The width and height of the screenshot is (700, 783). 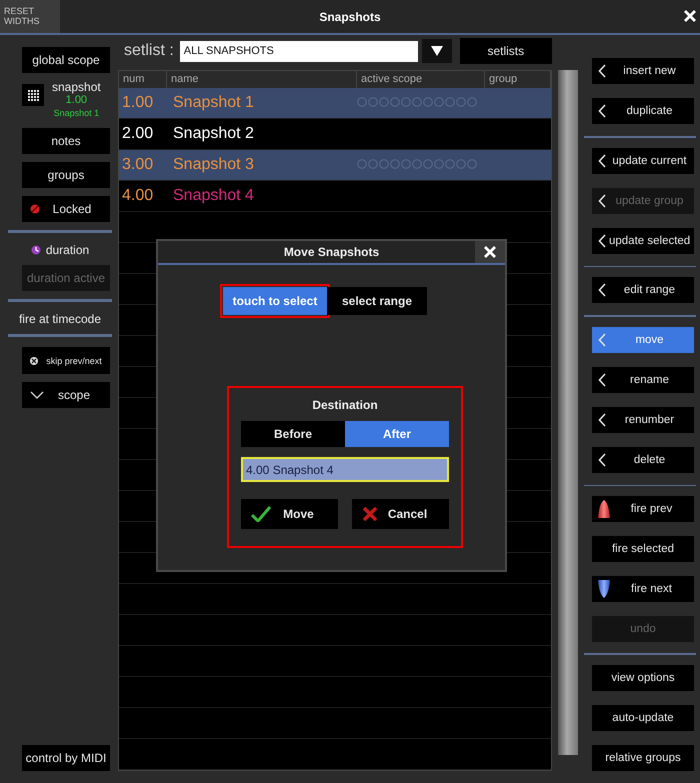 What do you see at coordinates (66, 360) in the screenshot?
I see `panel-button: skip prev/next` at bounding box center [66, 360].